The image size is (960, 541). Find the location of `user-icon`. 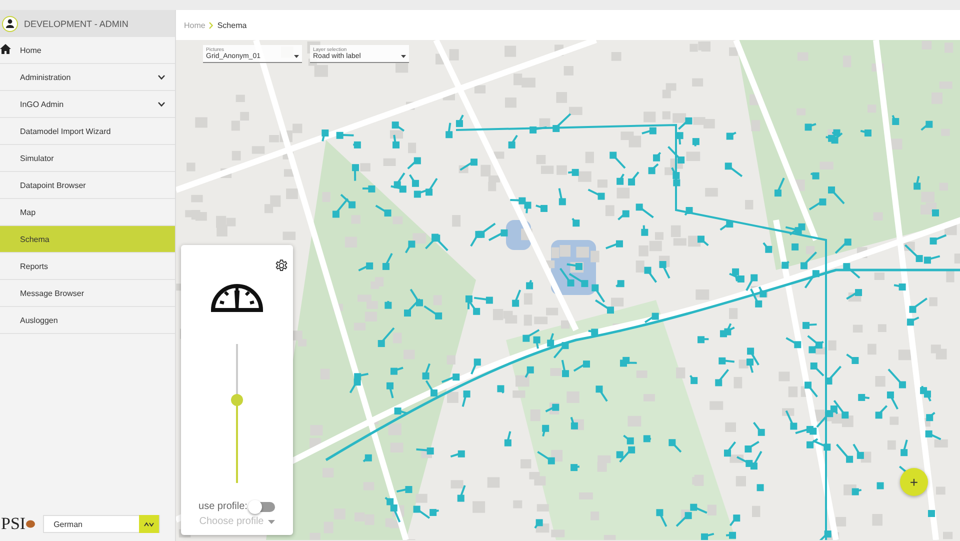

user-icon is located at coordinates (10, 24).